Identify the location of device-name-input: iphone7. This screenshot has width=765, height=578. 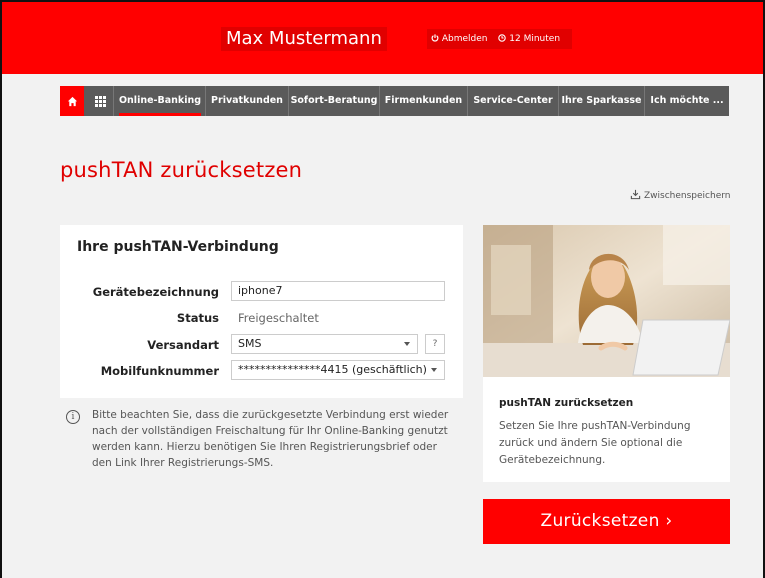
(338, 291).